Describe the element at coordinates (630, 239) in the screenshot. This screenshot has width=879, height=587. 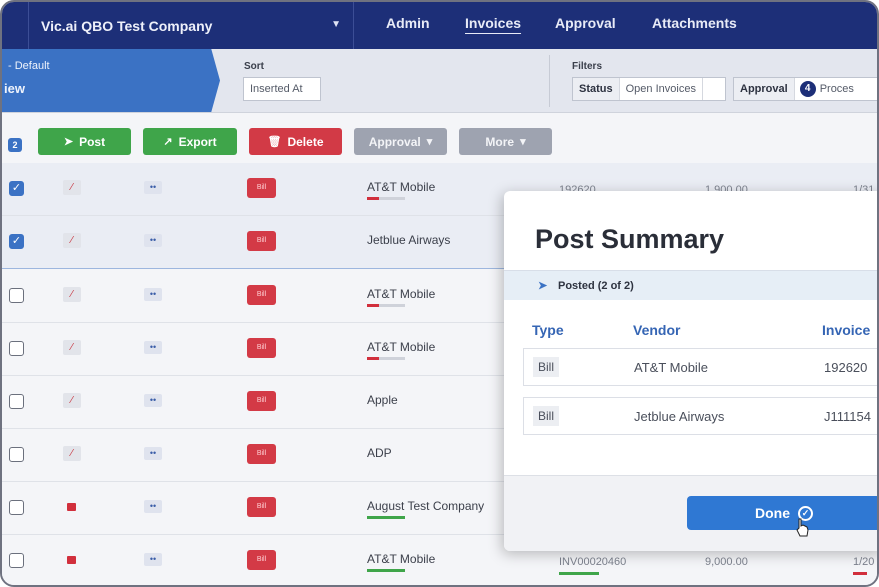
I see `modal-title: Post Summary` at that location.